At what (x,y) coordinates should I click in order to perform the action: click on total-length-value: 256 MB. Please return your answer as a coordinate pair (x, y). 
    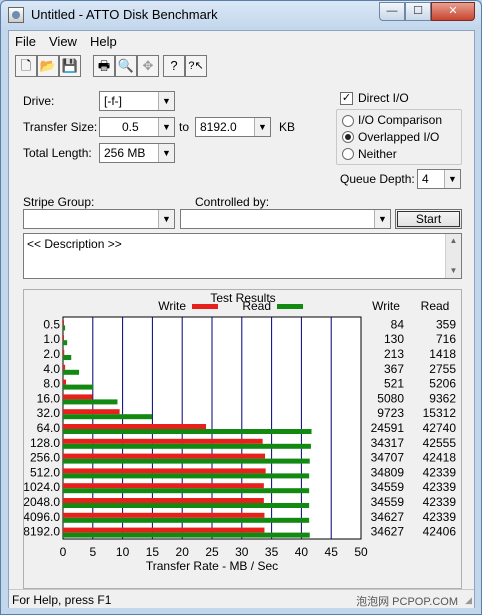
    Looking at the image, I should click on (125, 153).